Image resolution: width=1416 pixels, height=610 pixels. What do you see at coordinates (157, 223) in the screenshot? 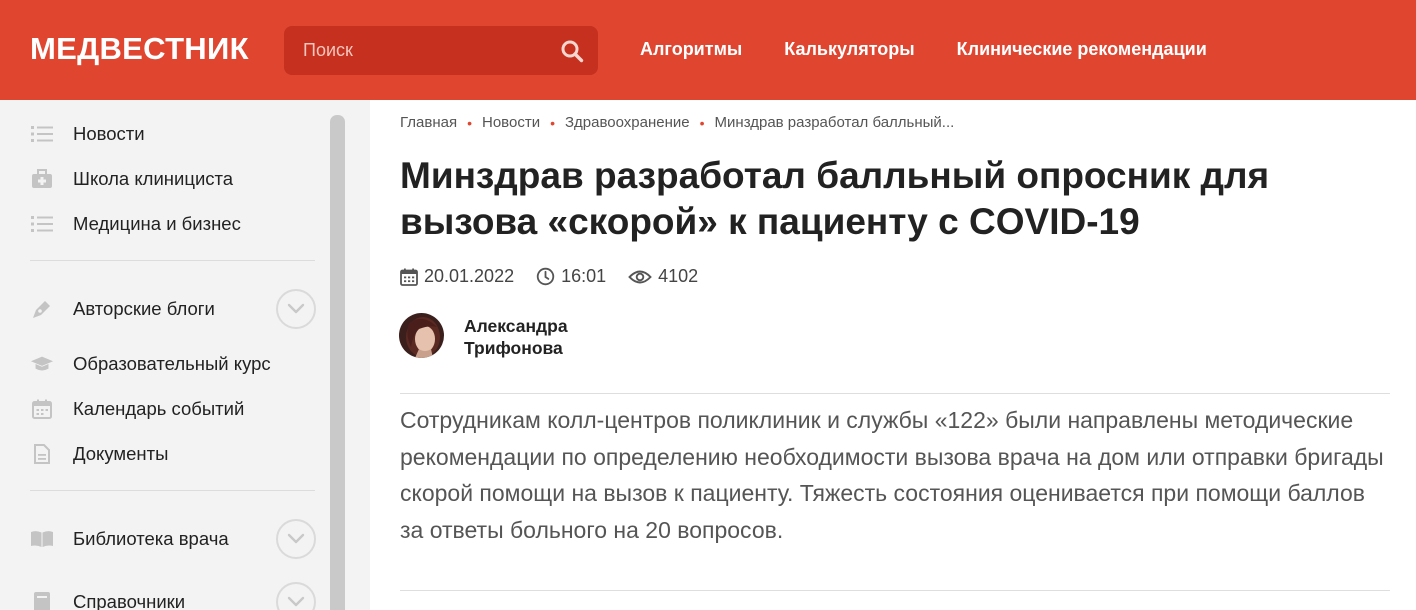
I see `sidebar-item-label: Медицина и бизнес` at bounding box center [157, 223].